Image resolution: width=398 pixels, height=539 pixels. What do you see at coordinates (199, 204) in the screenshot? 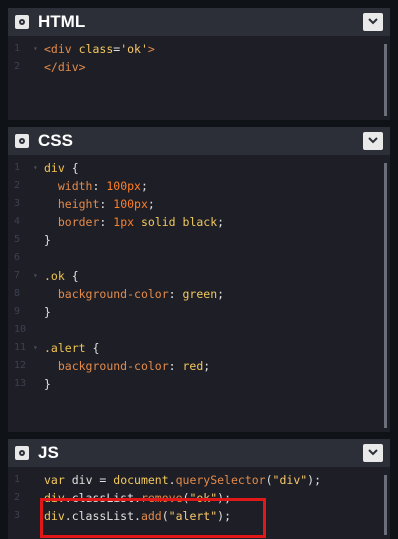
I see `code-line: 3 height: 100px;` at bounding box center [199, 204].